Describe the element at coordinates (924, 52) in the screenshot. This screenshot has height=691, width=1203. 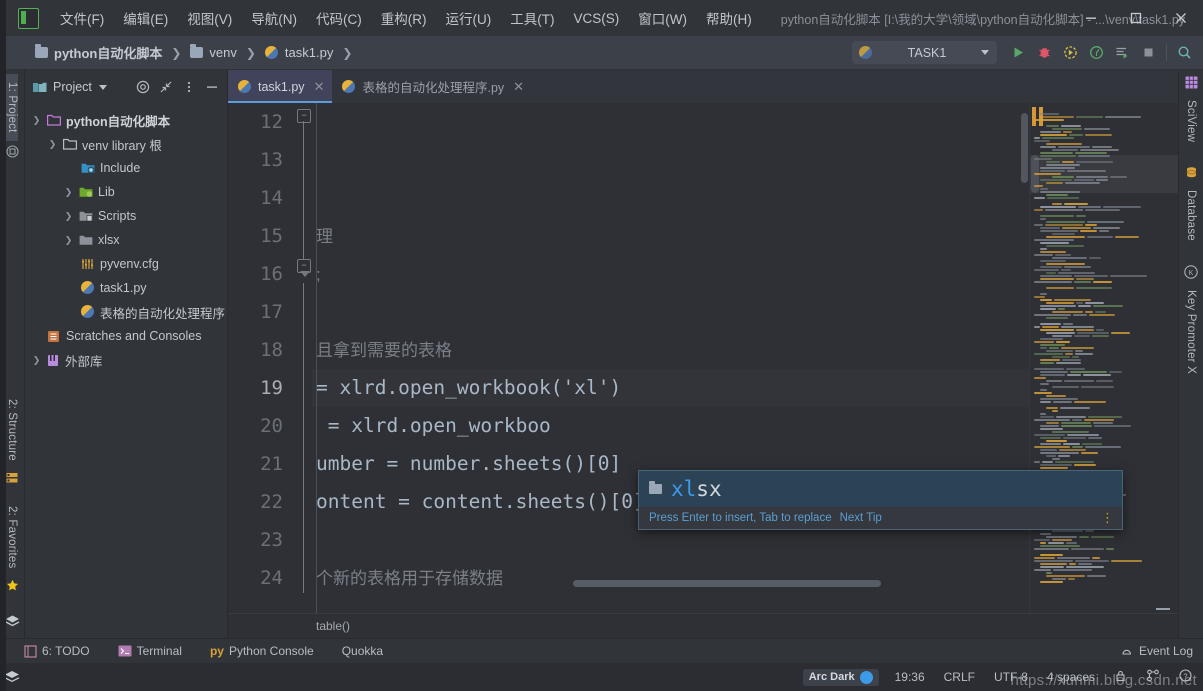
I see `run-configuration-selector: TASK1` at that location.